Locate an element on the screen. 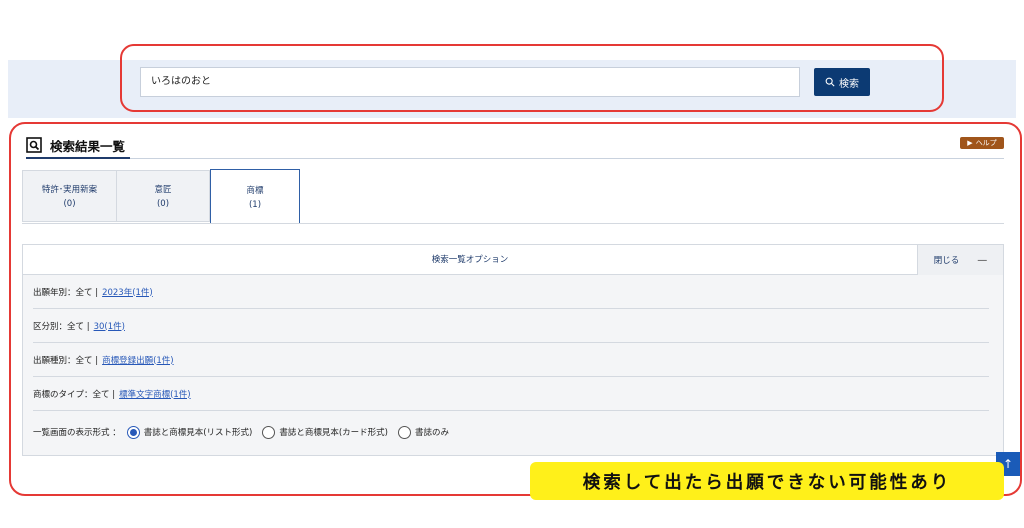  help-button: ▶ ヘルプ is located at coordinates (982, 143).